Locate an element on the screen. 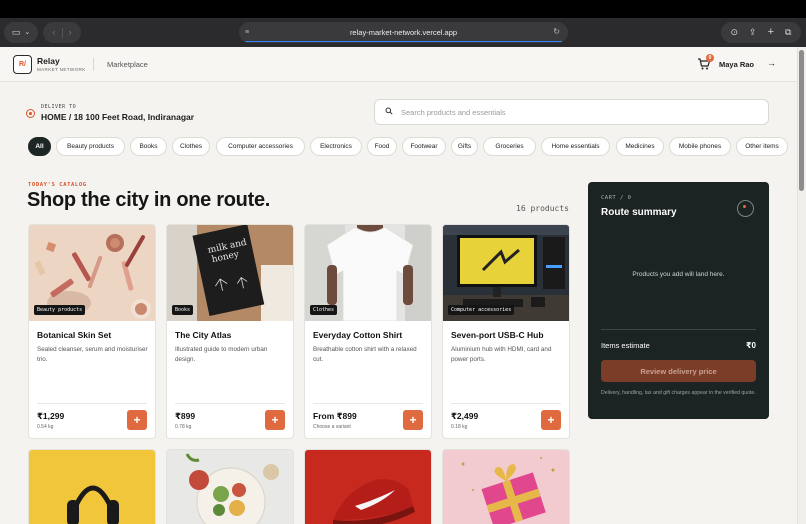 The height and width of the screenshot is (524, 806). url-text: relay-market-network.vercel.app is located at coordinates (403, 32).